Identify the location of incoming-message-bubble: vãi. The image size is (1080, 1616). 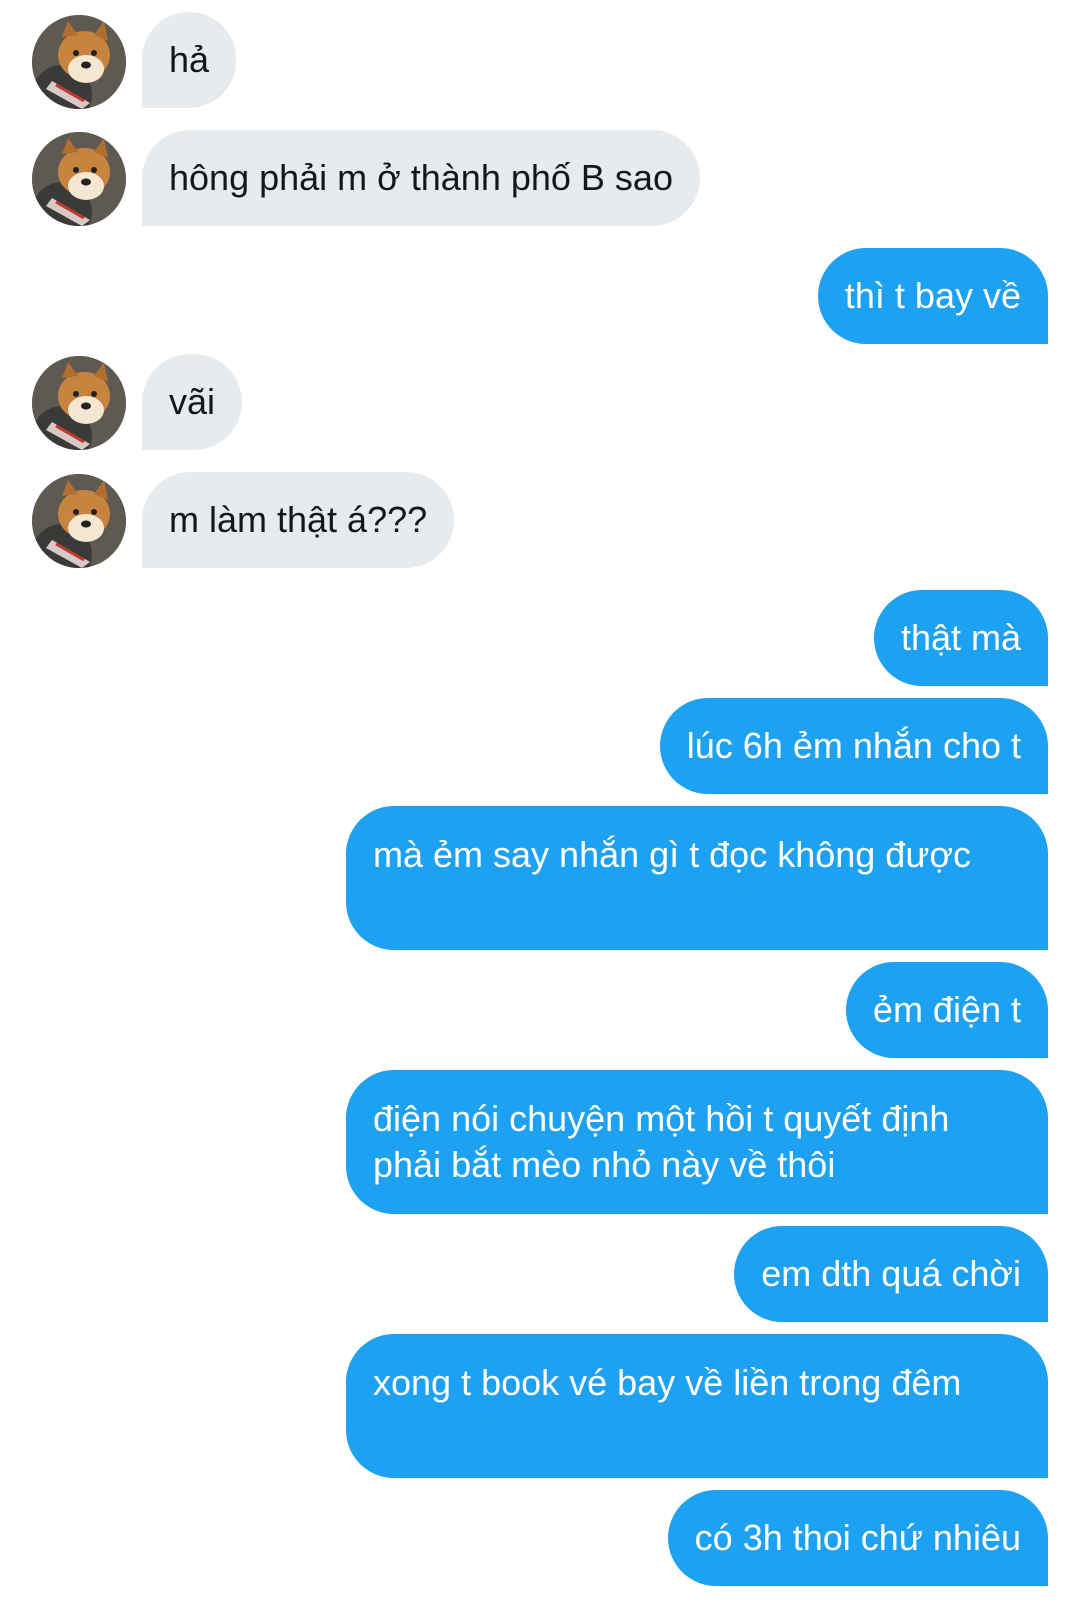
(192, 402).